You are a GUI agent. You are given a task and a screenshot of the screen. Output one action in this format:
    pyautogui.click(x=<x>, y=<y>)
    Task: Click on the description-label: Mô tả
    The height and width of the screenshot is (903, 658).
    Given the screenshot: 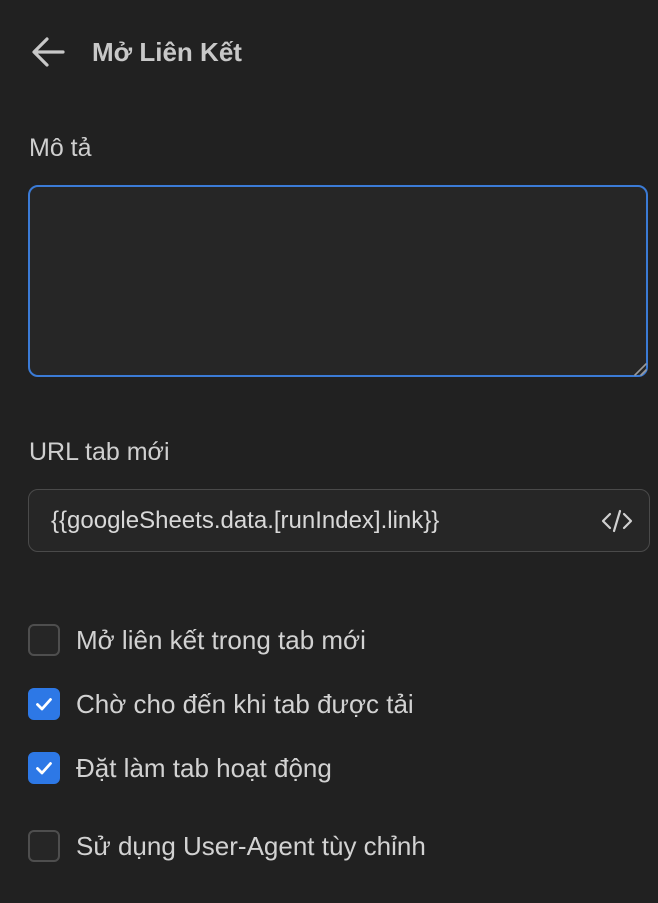 What is the action you would take?
    pyautogui.click(x=60, y=148)
    